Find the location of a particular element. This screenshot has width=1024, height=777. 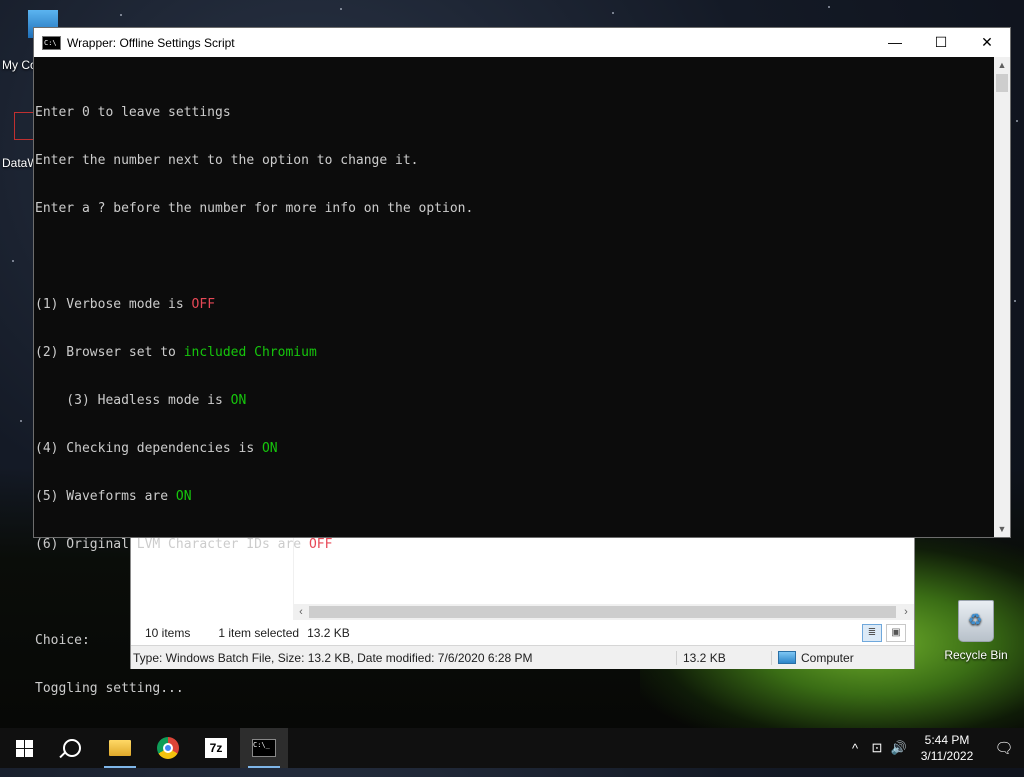

taskbar-7zip: 7z is located at coordinates (216, 748).